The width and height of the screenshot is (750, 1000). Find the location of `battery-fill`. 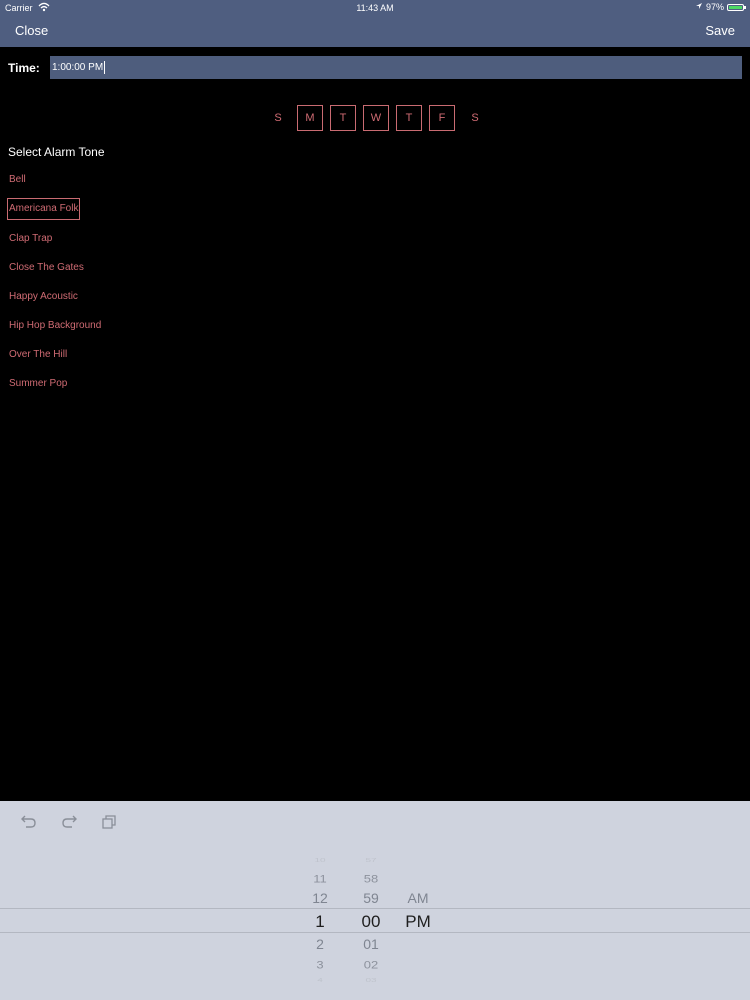

battery-fill is located at coordinates (735, 7).